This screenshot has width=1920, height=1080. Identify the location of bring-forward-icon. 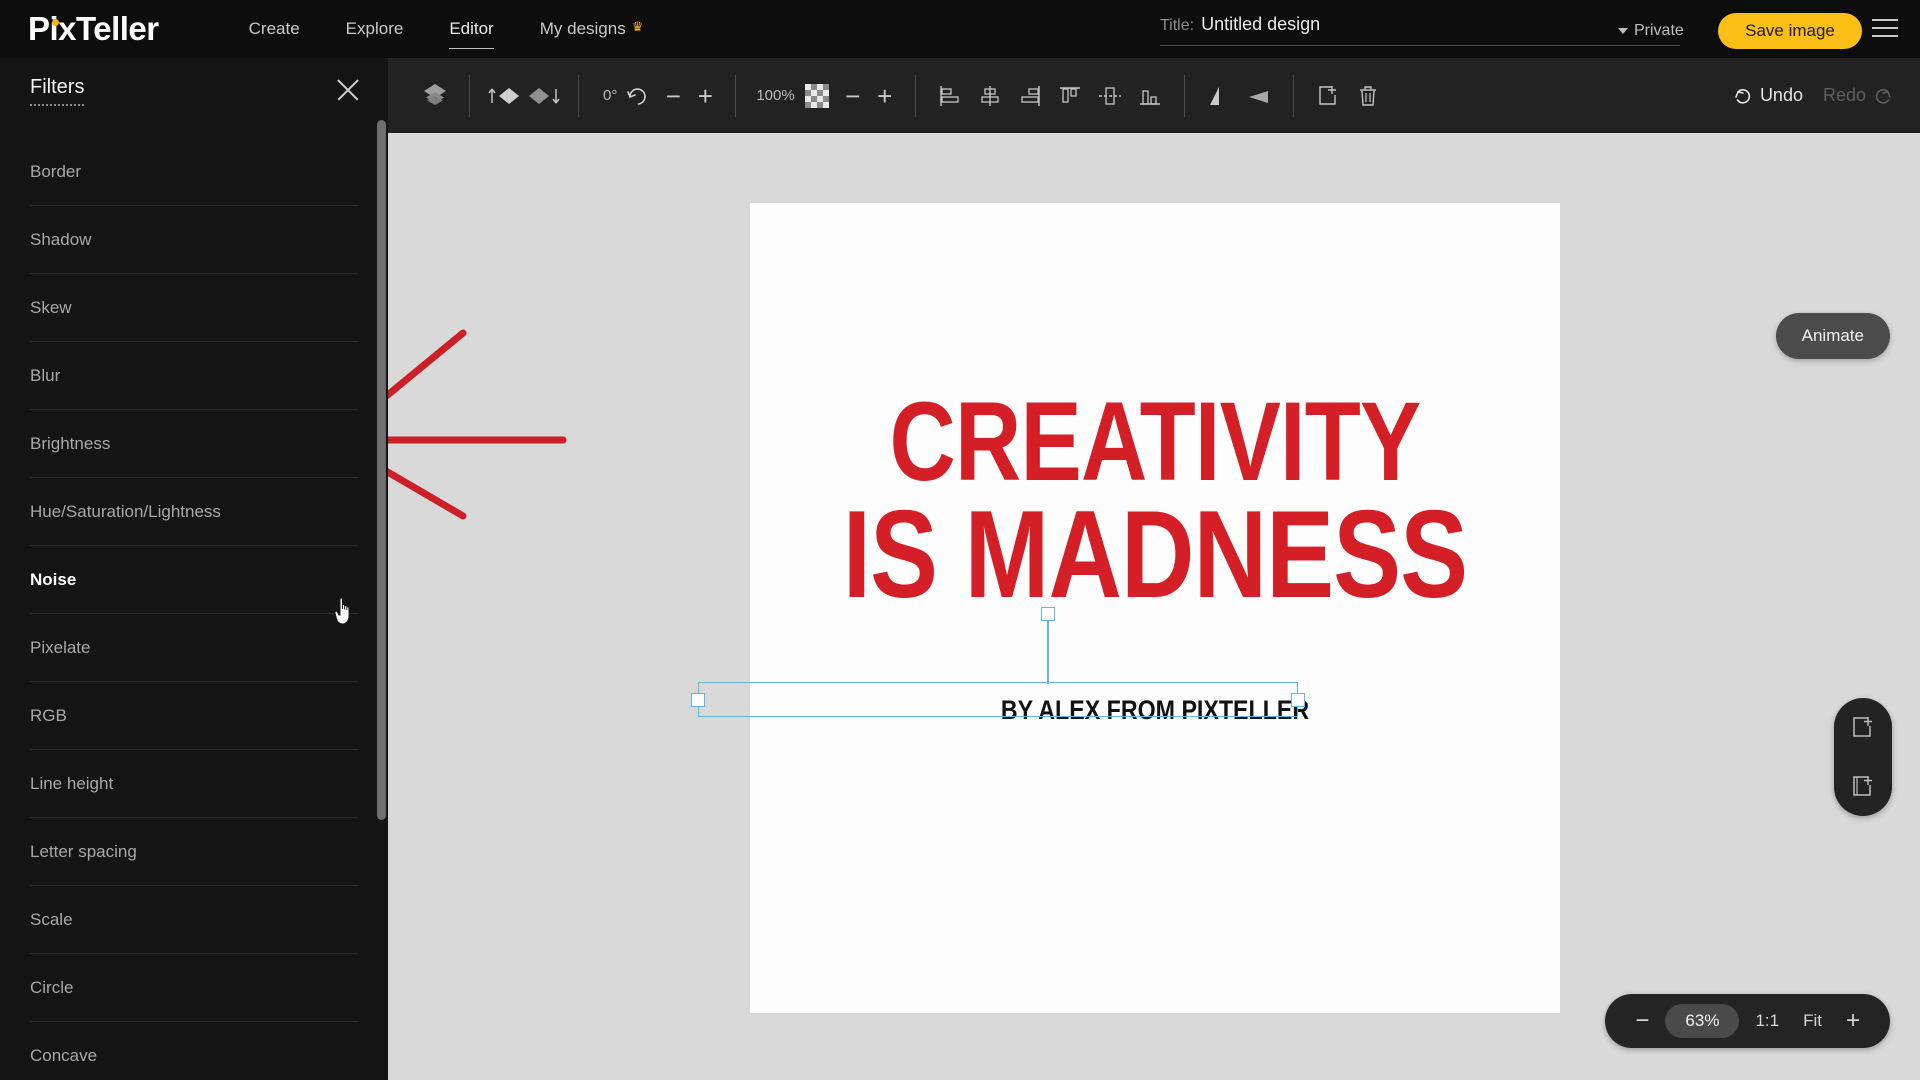
(504, 96).